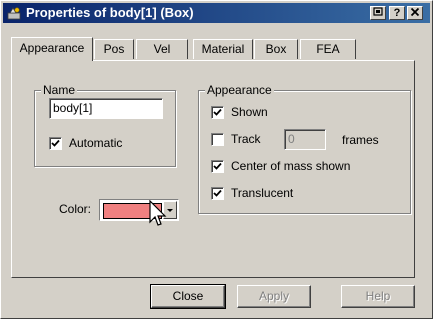  I want to click on shown-label: Shown, so click(249, 112).